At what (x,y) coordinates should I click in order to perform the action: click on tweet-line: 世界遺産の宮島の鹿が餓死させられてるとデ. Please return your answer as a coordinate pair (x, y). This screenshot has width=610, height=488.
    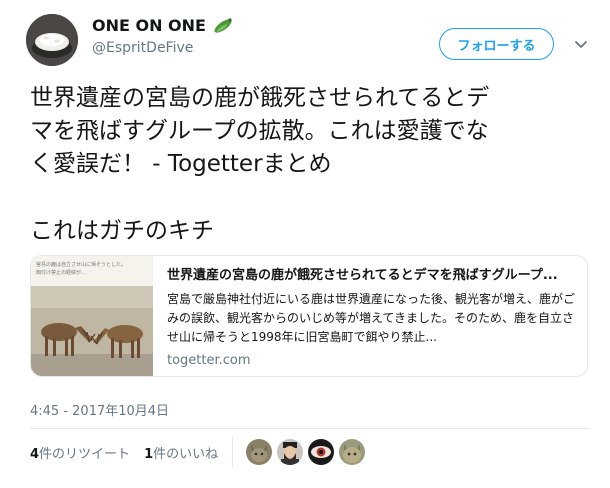
    Looking at the image, I should click on (260, 98).